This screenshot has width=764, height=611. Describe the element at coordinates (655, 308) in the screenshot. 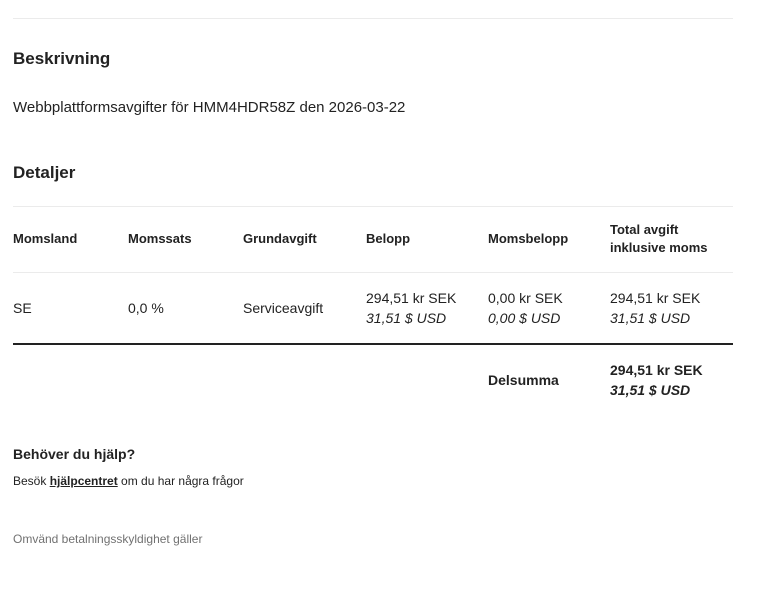

I see `cell-total: 294,51 kr SEK 31,51 $ USD` at that location.